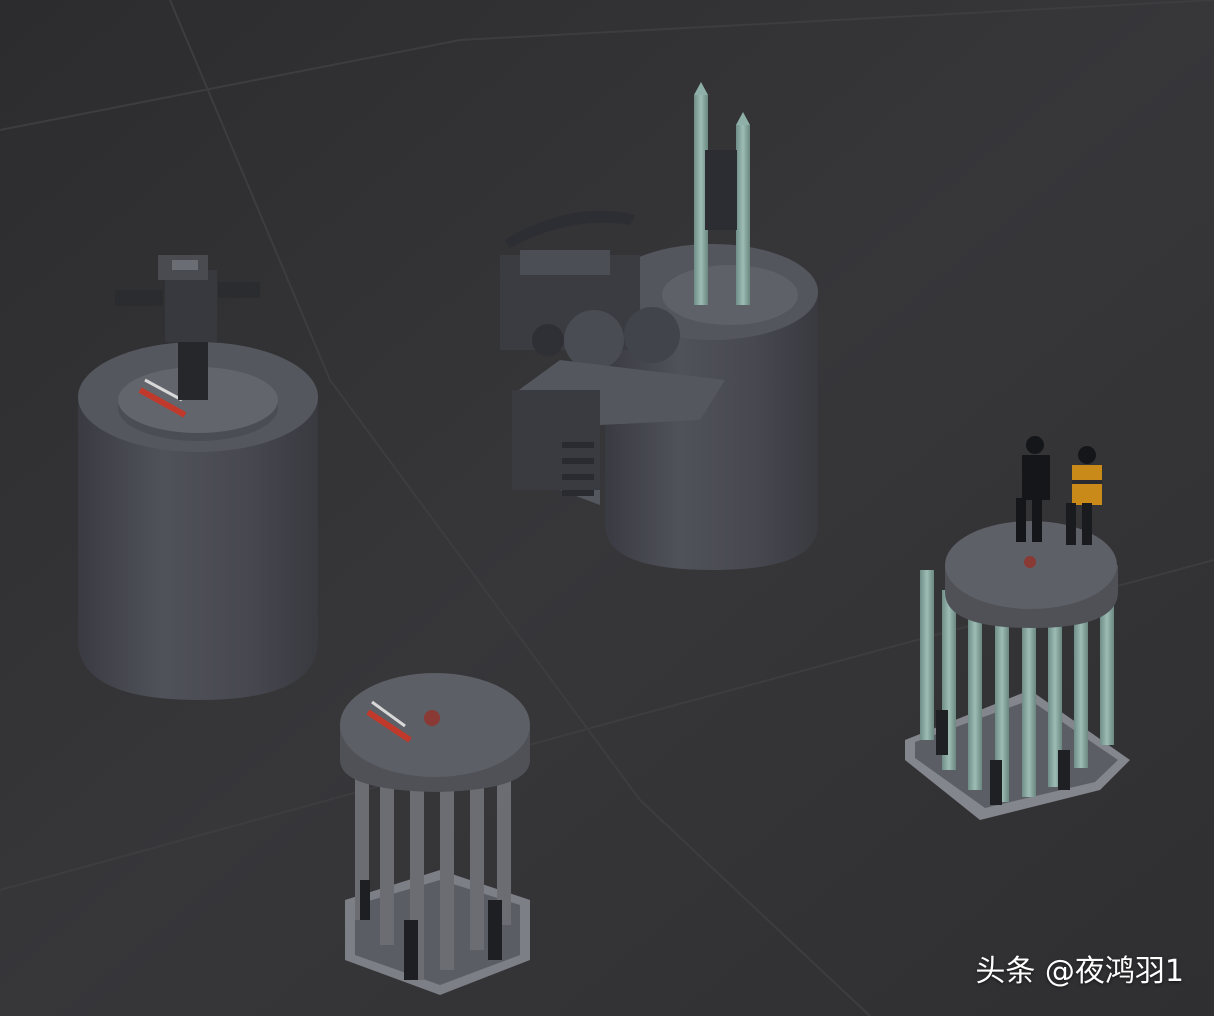 This screenshot has height=1016, width=1214. What do you see at coordinates (1079, 971) in the screenshot?
I see `watermark-text: 头条 @夜鸿羽1` at bounding box center [1079, 971].